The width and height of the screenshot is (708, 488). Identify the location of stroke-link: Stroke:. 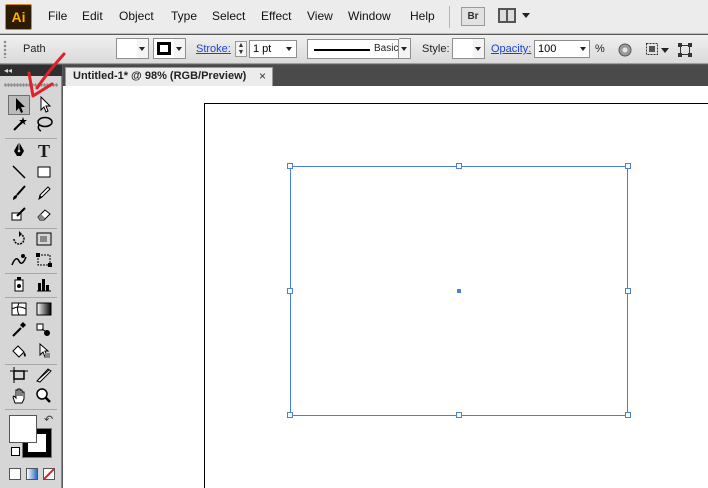
(213, 49).